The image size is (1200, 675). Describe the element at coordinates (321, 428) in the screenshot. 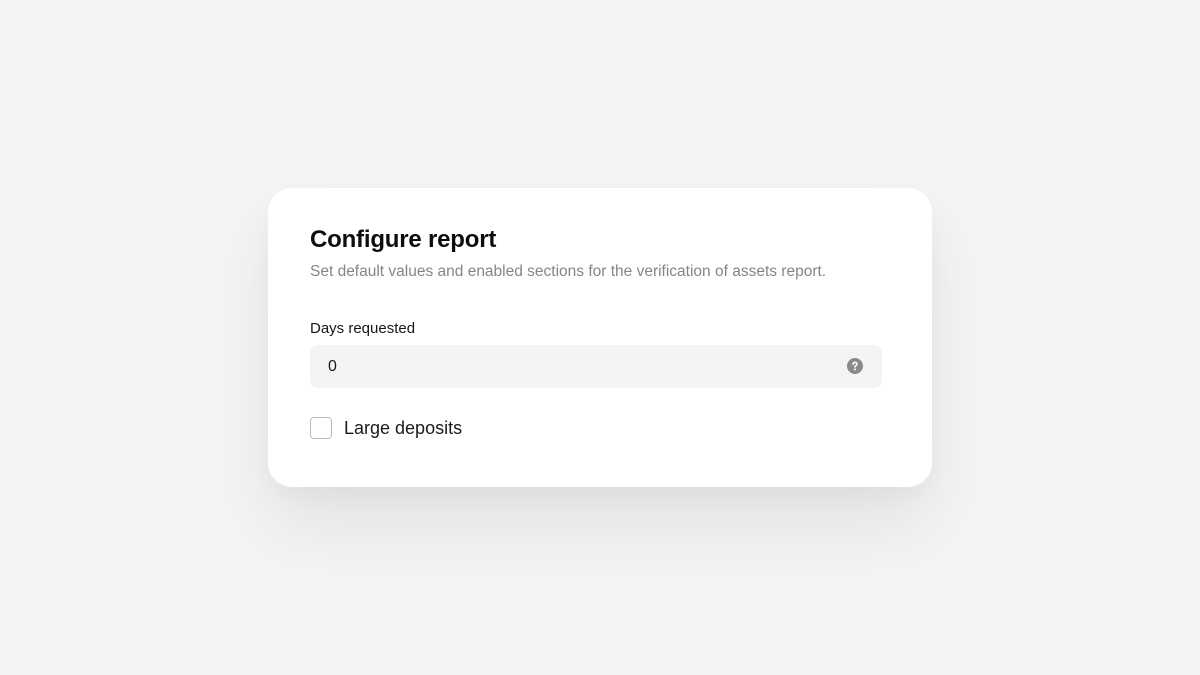

I see `large-deposits-checkbox` at that location.